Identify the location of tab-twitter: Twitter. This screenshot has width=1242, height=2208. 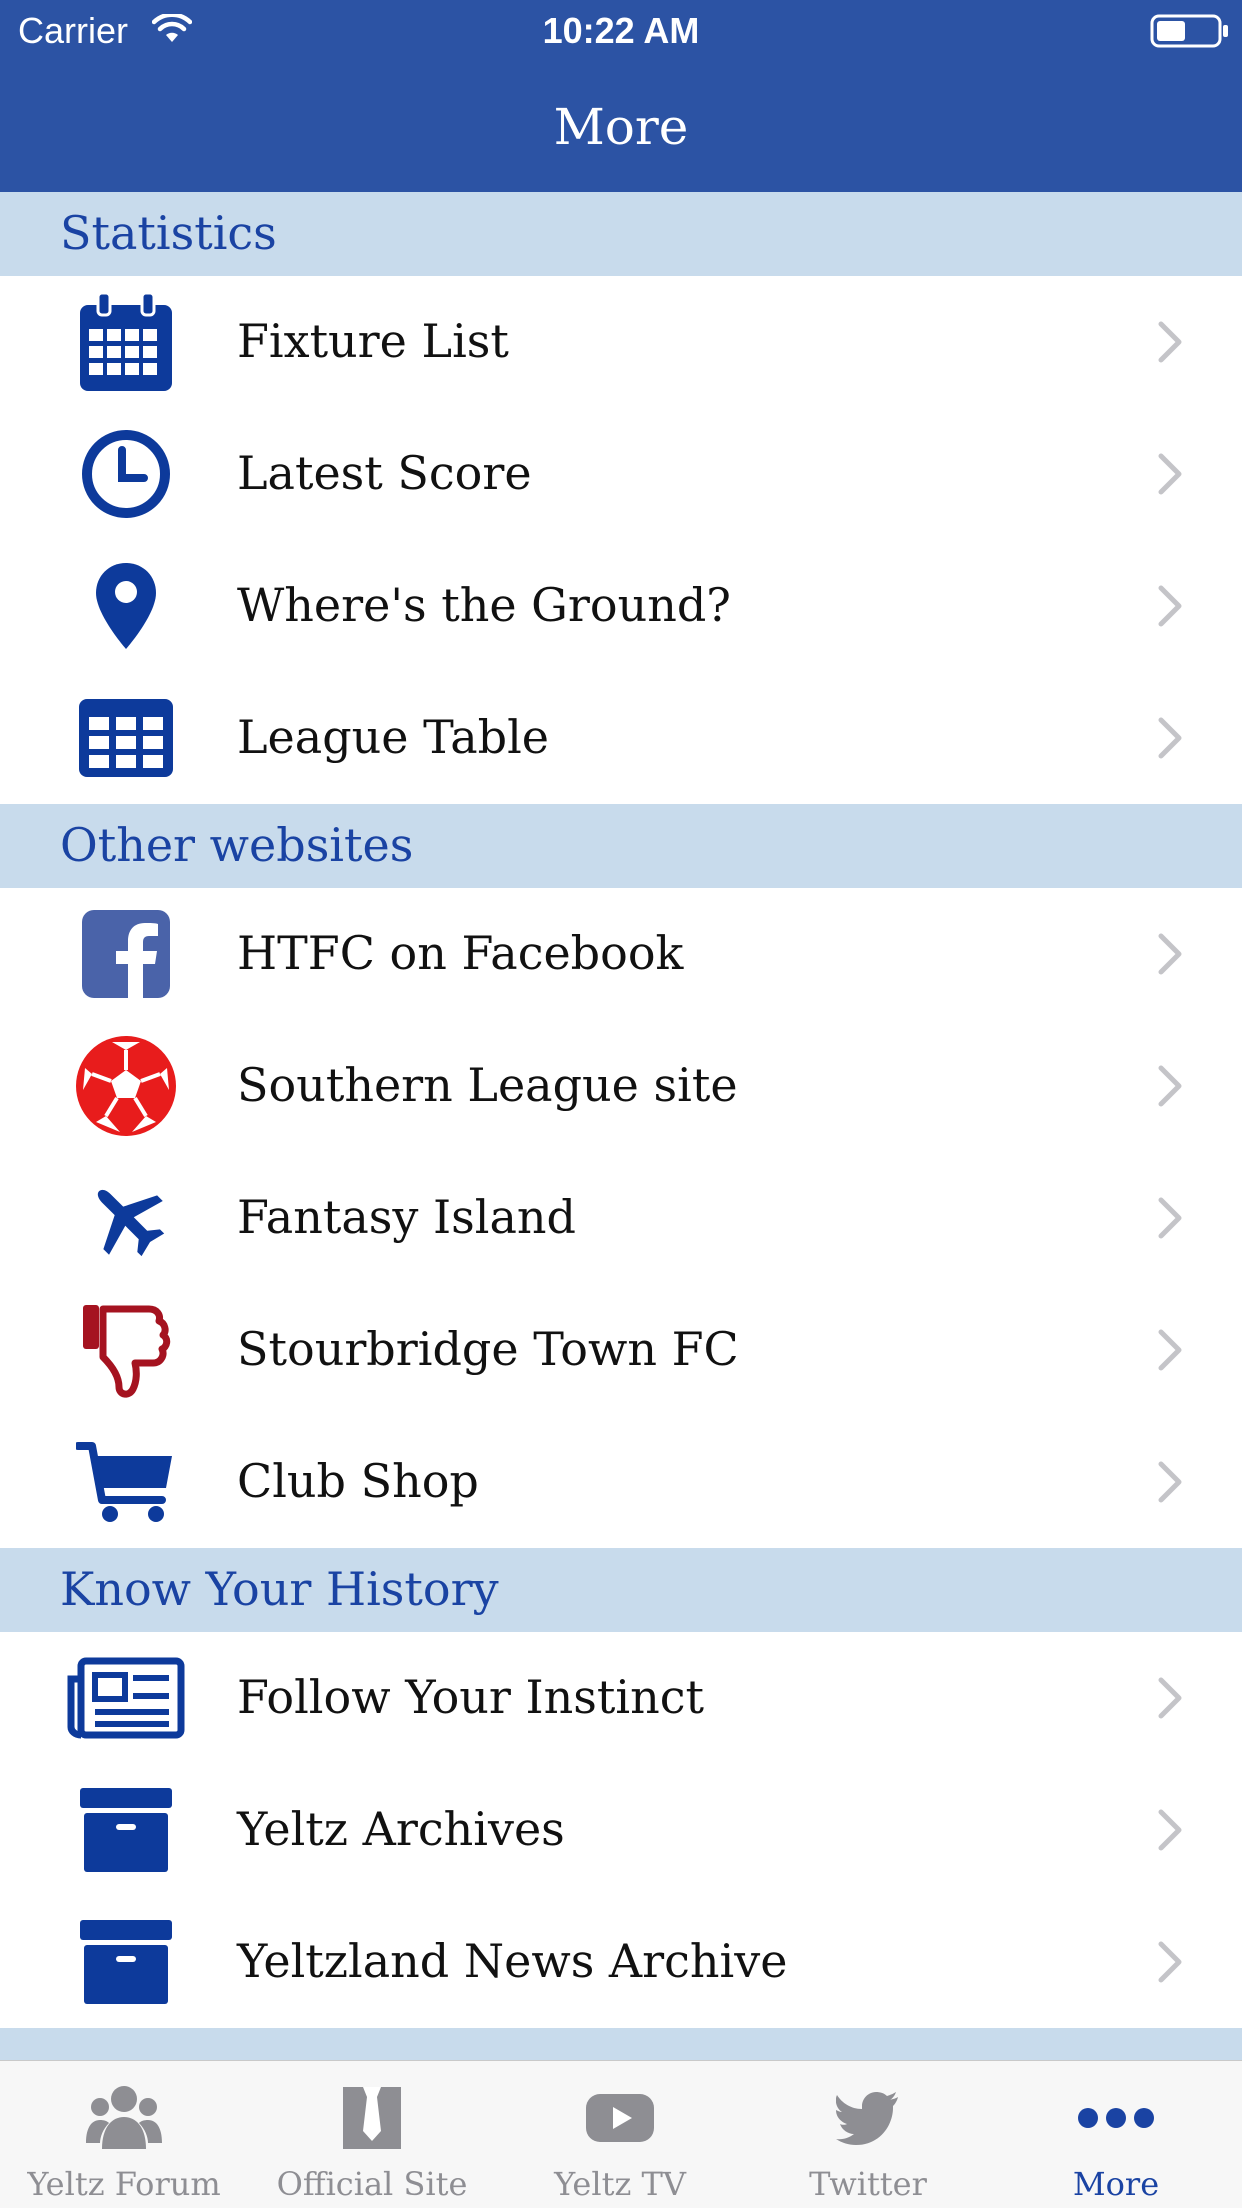
(868, 2134).